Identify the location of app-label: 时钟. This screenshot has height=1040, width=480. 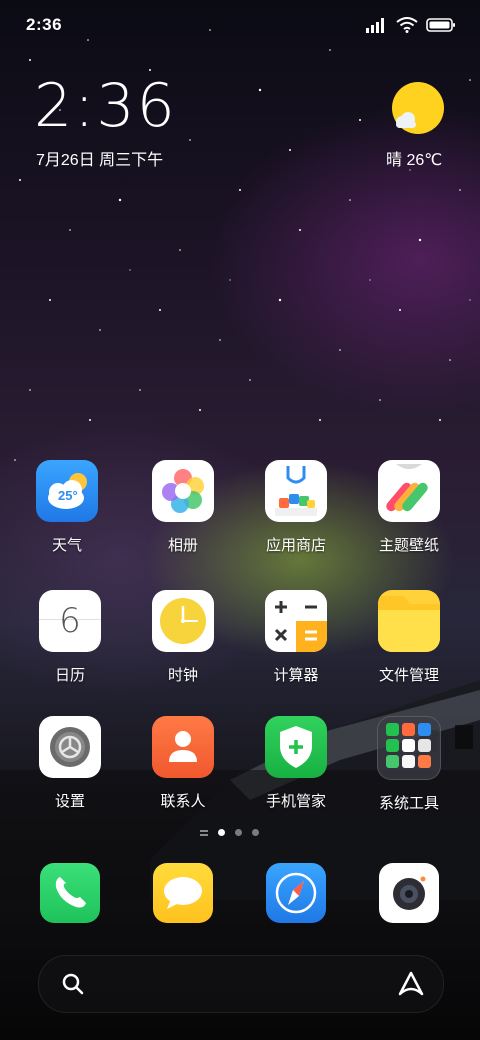
(182, 675).